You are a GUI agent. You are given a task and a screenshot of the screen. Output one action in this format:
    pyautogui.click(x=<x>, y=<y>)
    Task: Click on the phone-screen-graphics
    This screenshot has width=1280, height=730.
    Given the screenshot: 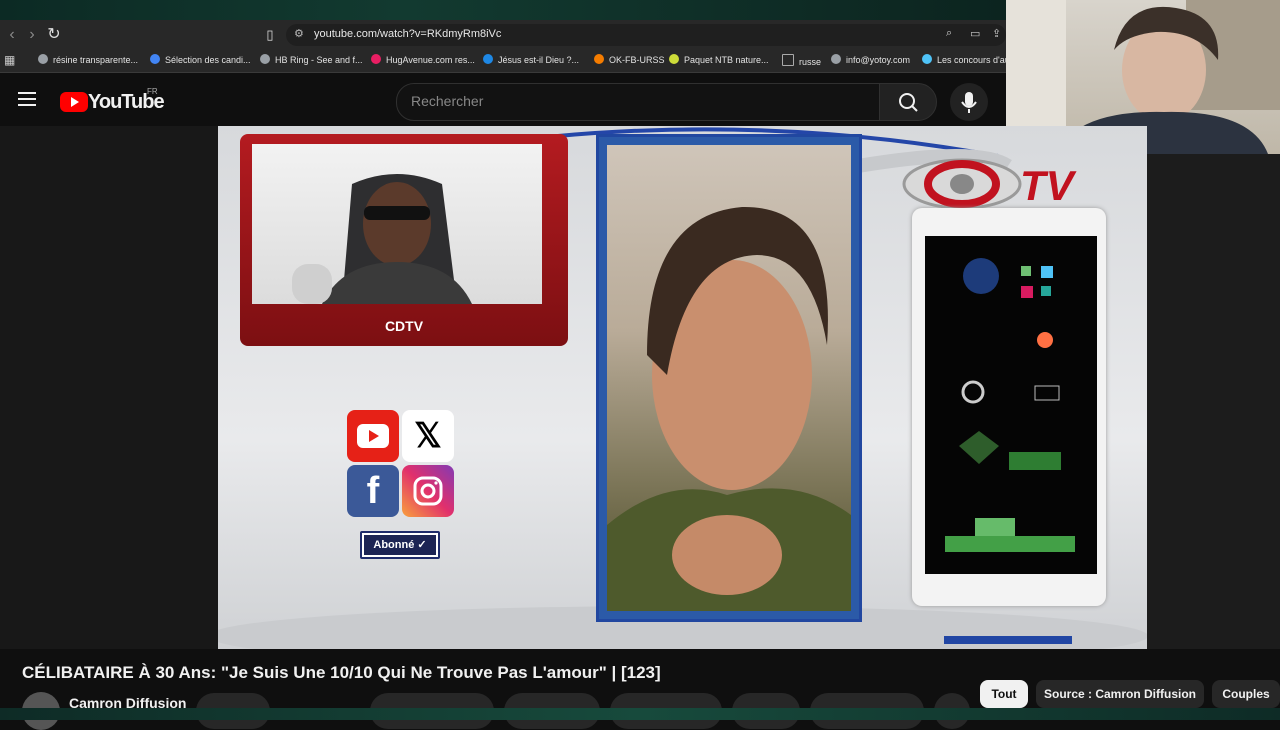 What is the action you would take?
    pyautogui.click(x=1010, y=405)
    